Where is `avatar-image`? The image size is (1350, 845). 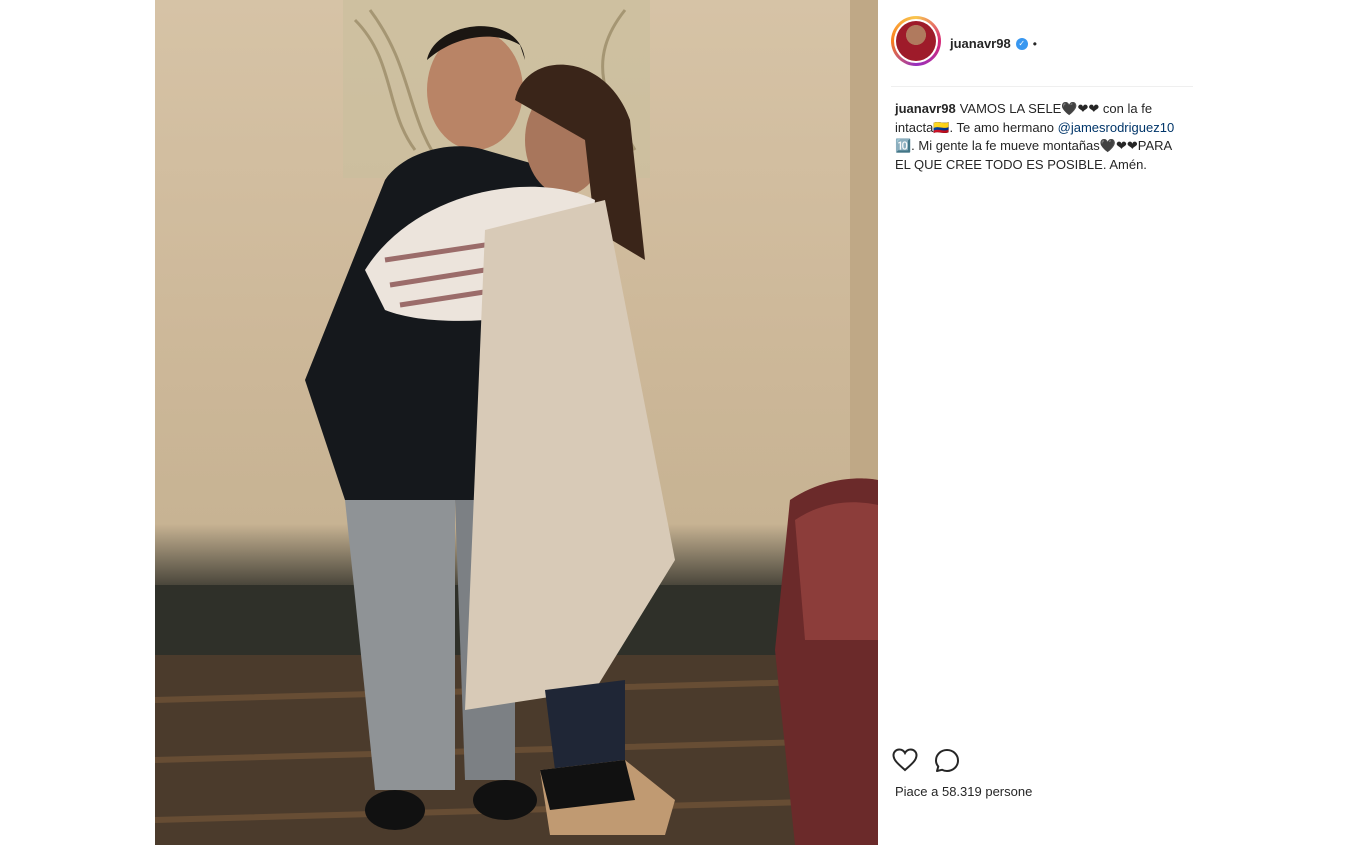
avatar-image is located at coordinates (916, 41).